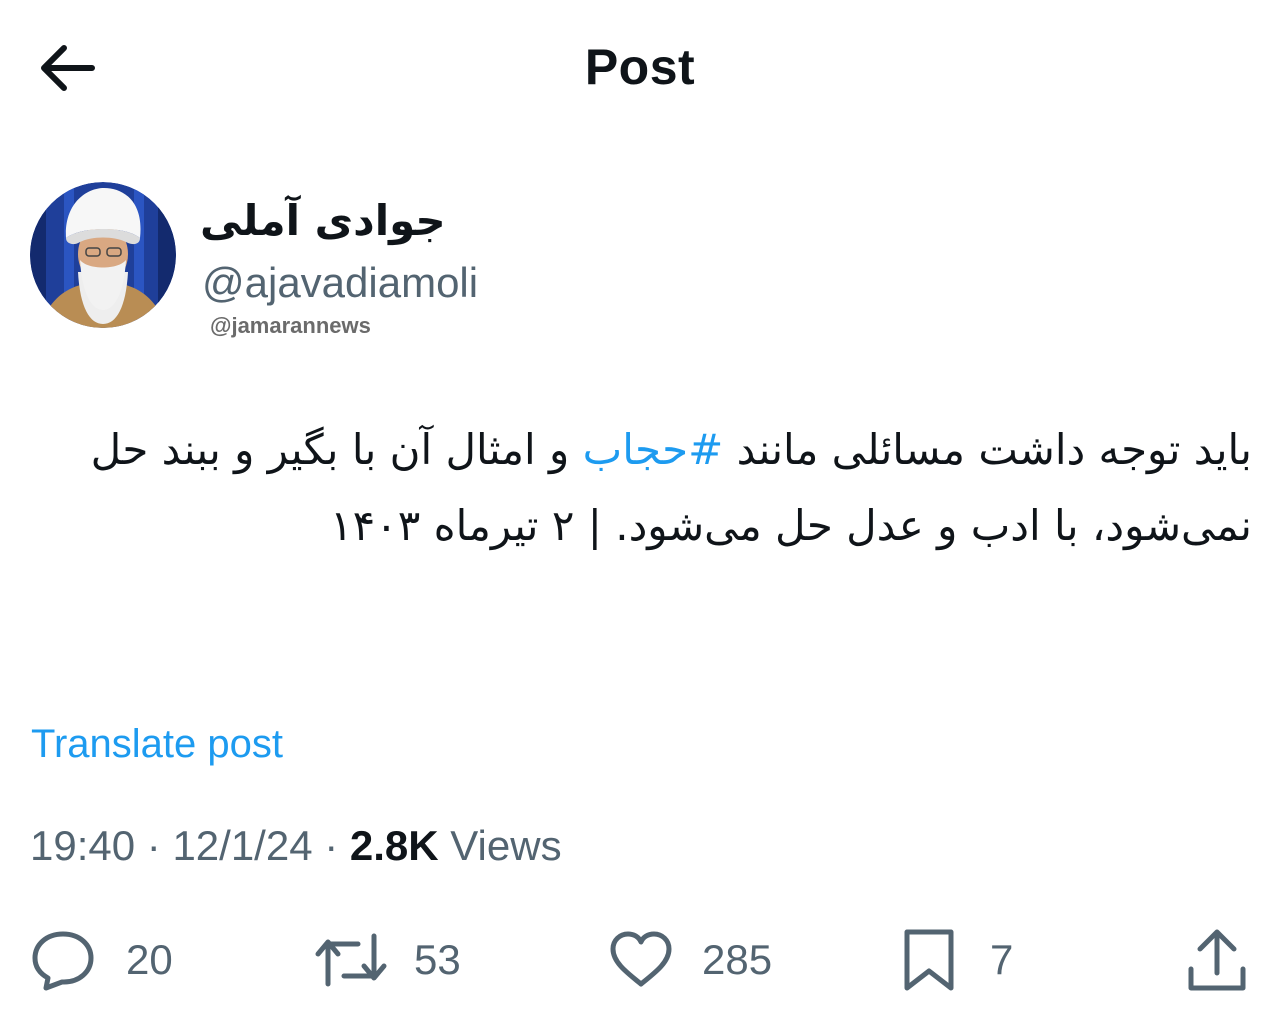 The width and height of the screenshot is (1280, 1024). Describe the element at coordinates (323, 220) in the screenshot. I see `author-display-name: جوادی آملی` at that location.